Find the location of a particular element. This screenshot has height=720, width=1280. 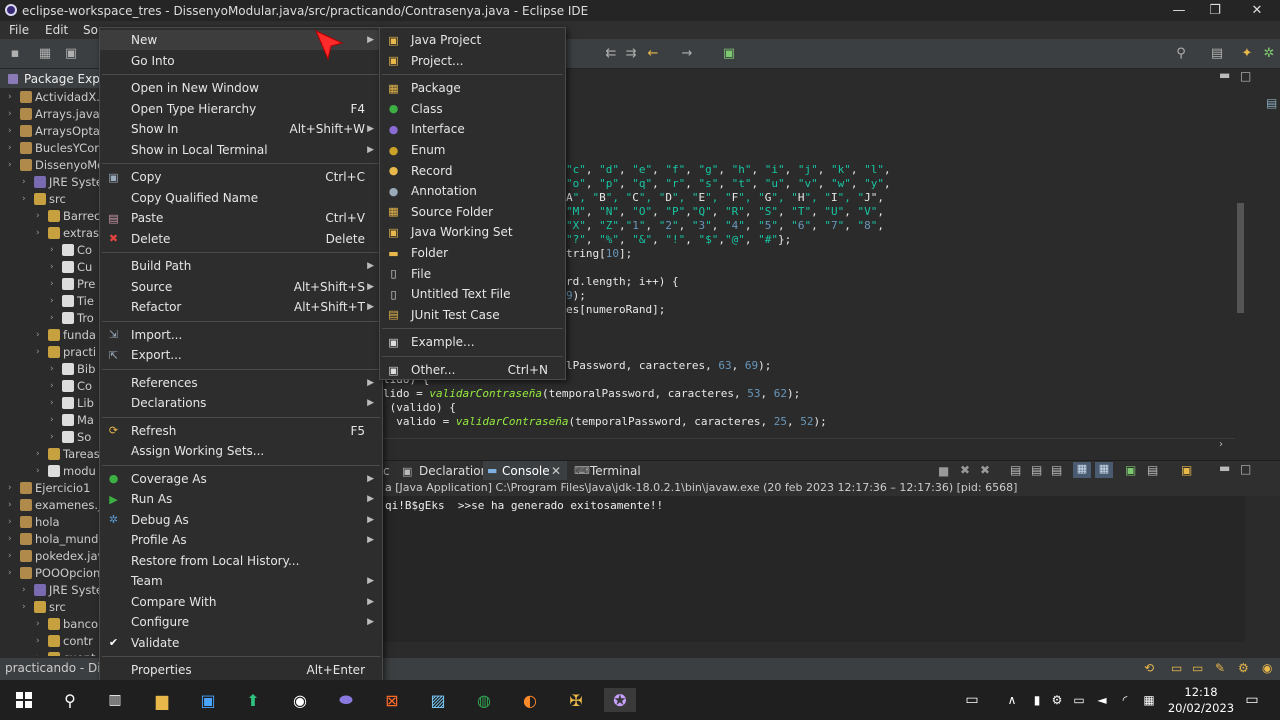

tree-item: › hola is located at coordinates (34, 521).